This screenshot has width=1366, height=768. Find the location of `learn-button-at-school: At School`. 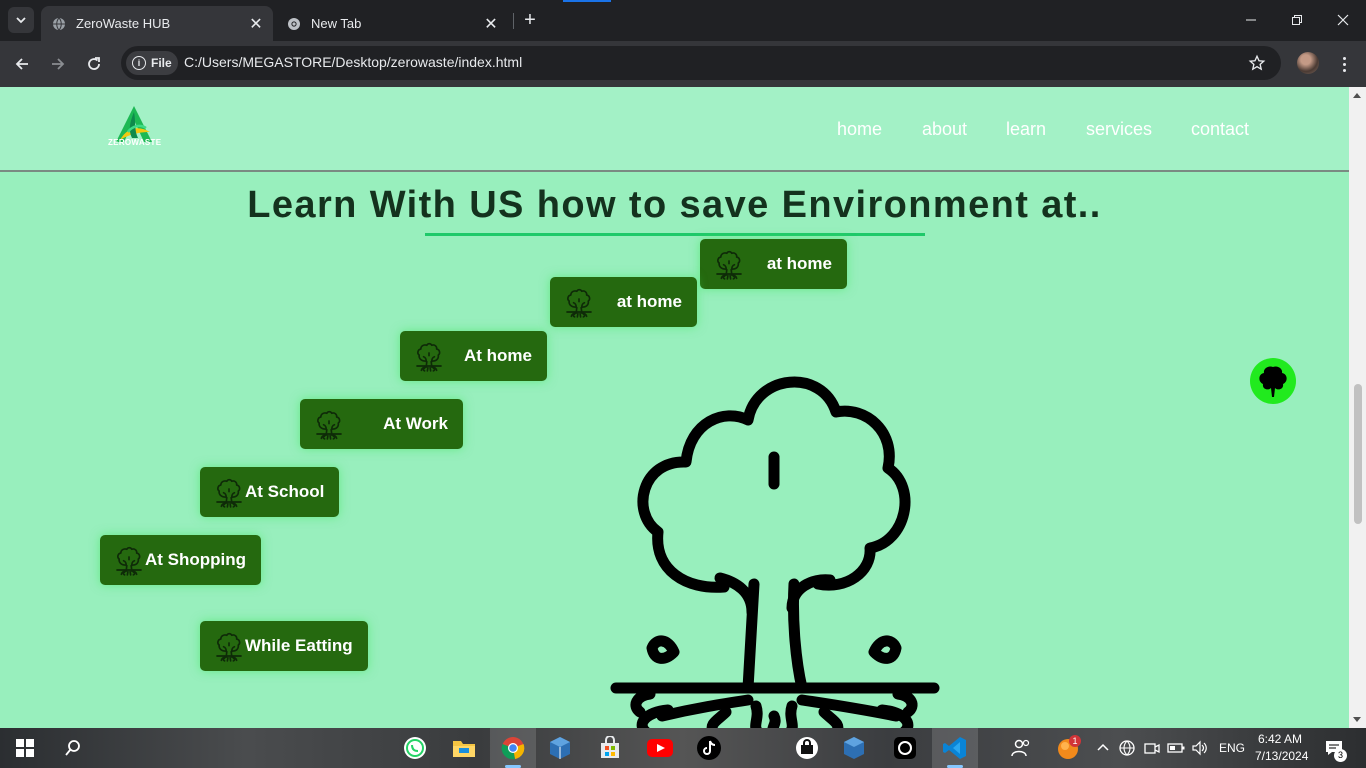

learn-button-at-school: At School is located at coordinates (269, 492).